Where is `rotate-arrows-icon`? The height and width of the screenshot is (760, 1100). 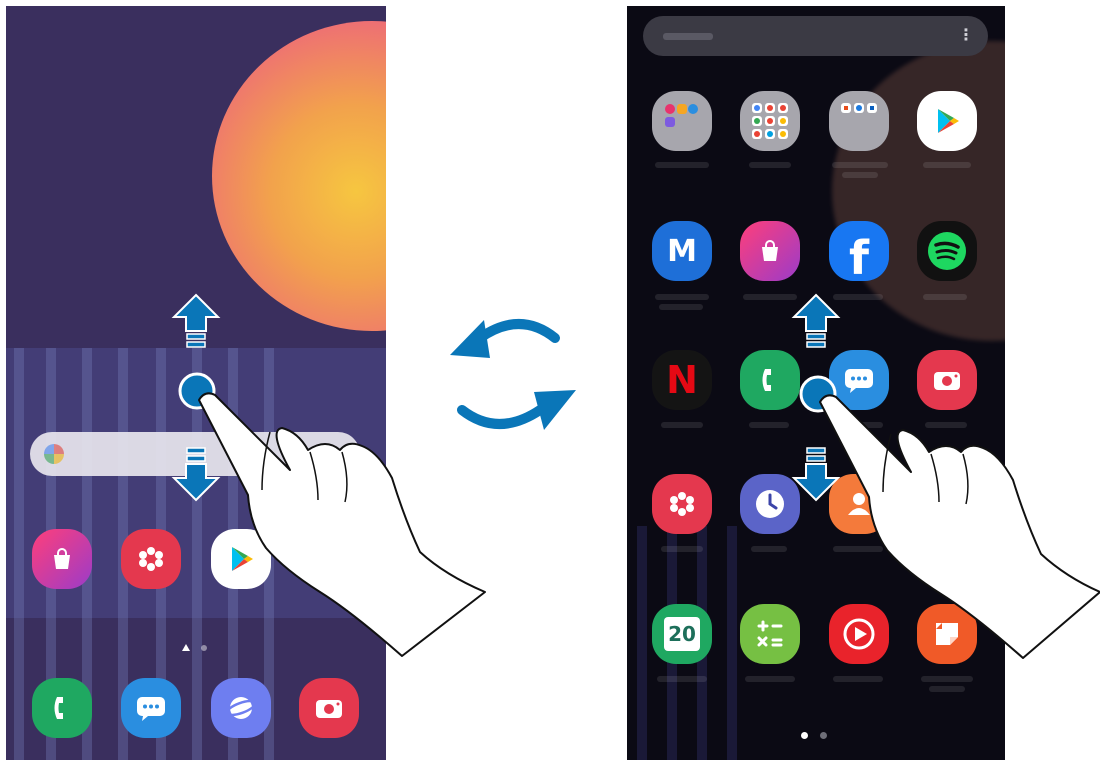 rotate-arrows-icon is located at coordinates (513, 374).